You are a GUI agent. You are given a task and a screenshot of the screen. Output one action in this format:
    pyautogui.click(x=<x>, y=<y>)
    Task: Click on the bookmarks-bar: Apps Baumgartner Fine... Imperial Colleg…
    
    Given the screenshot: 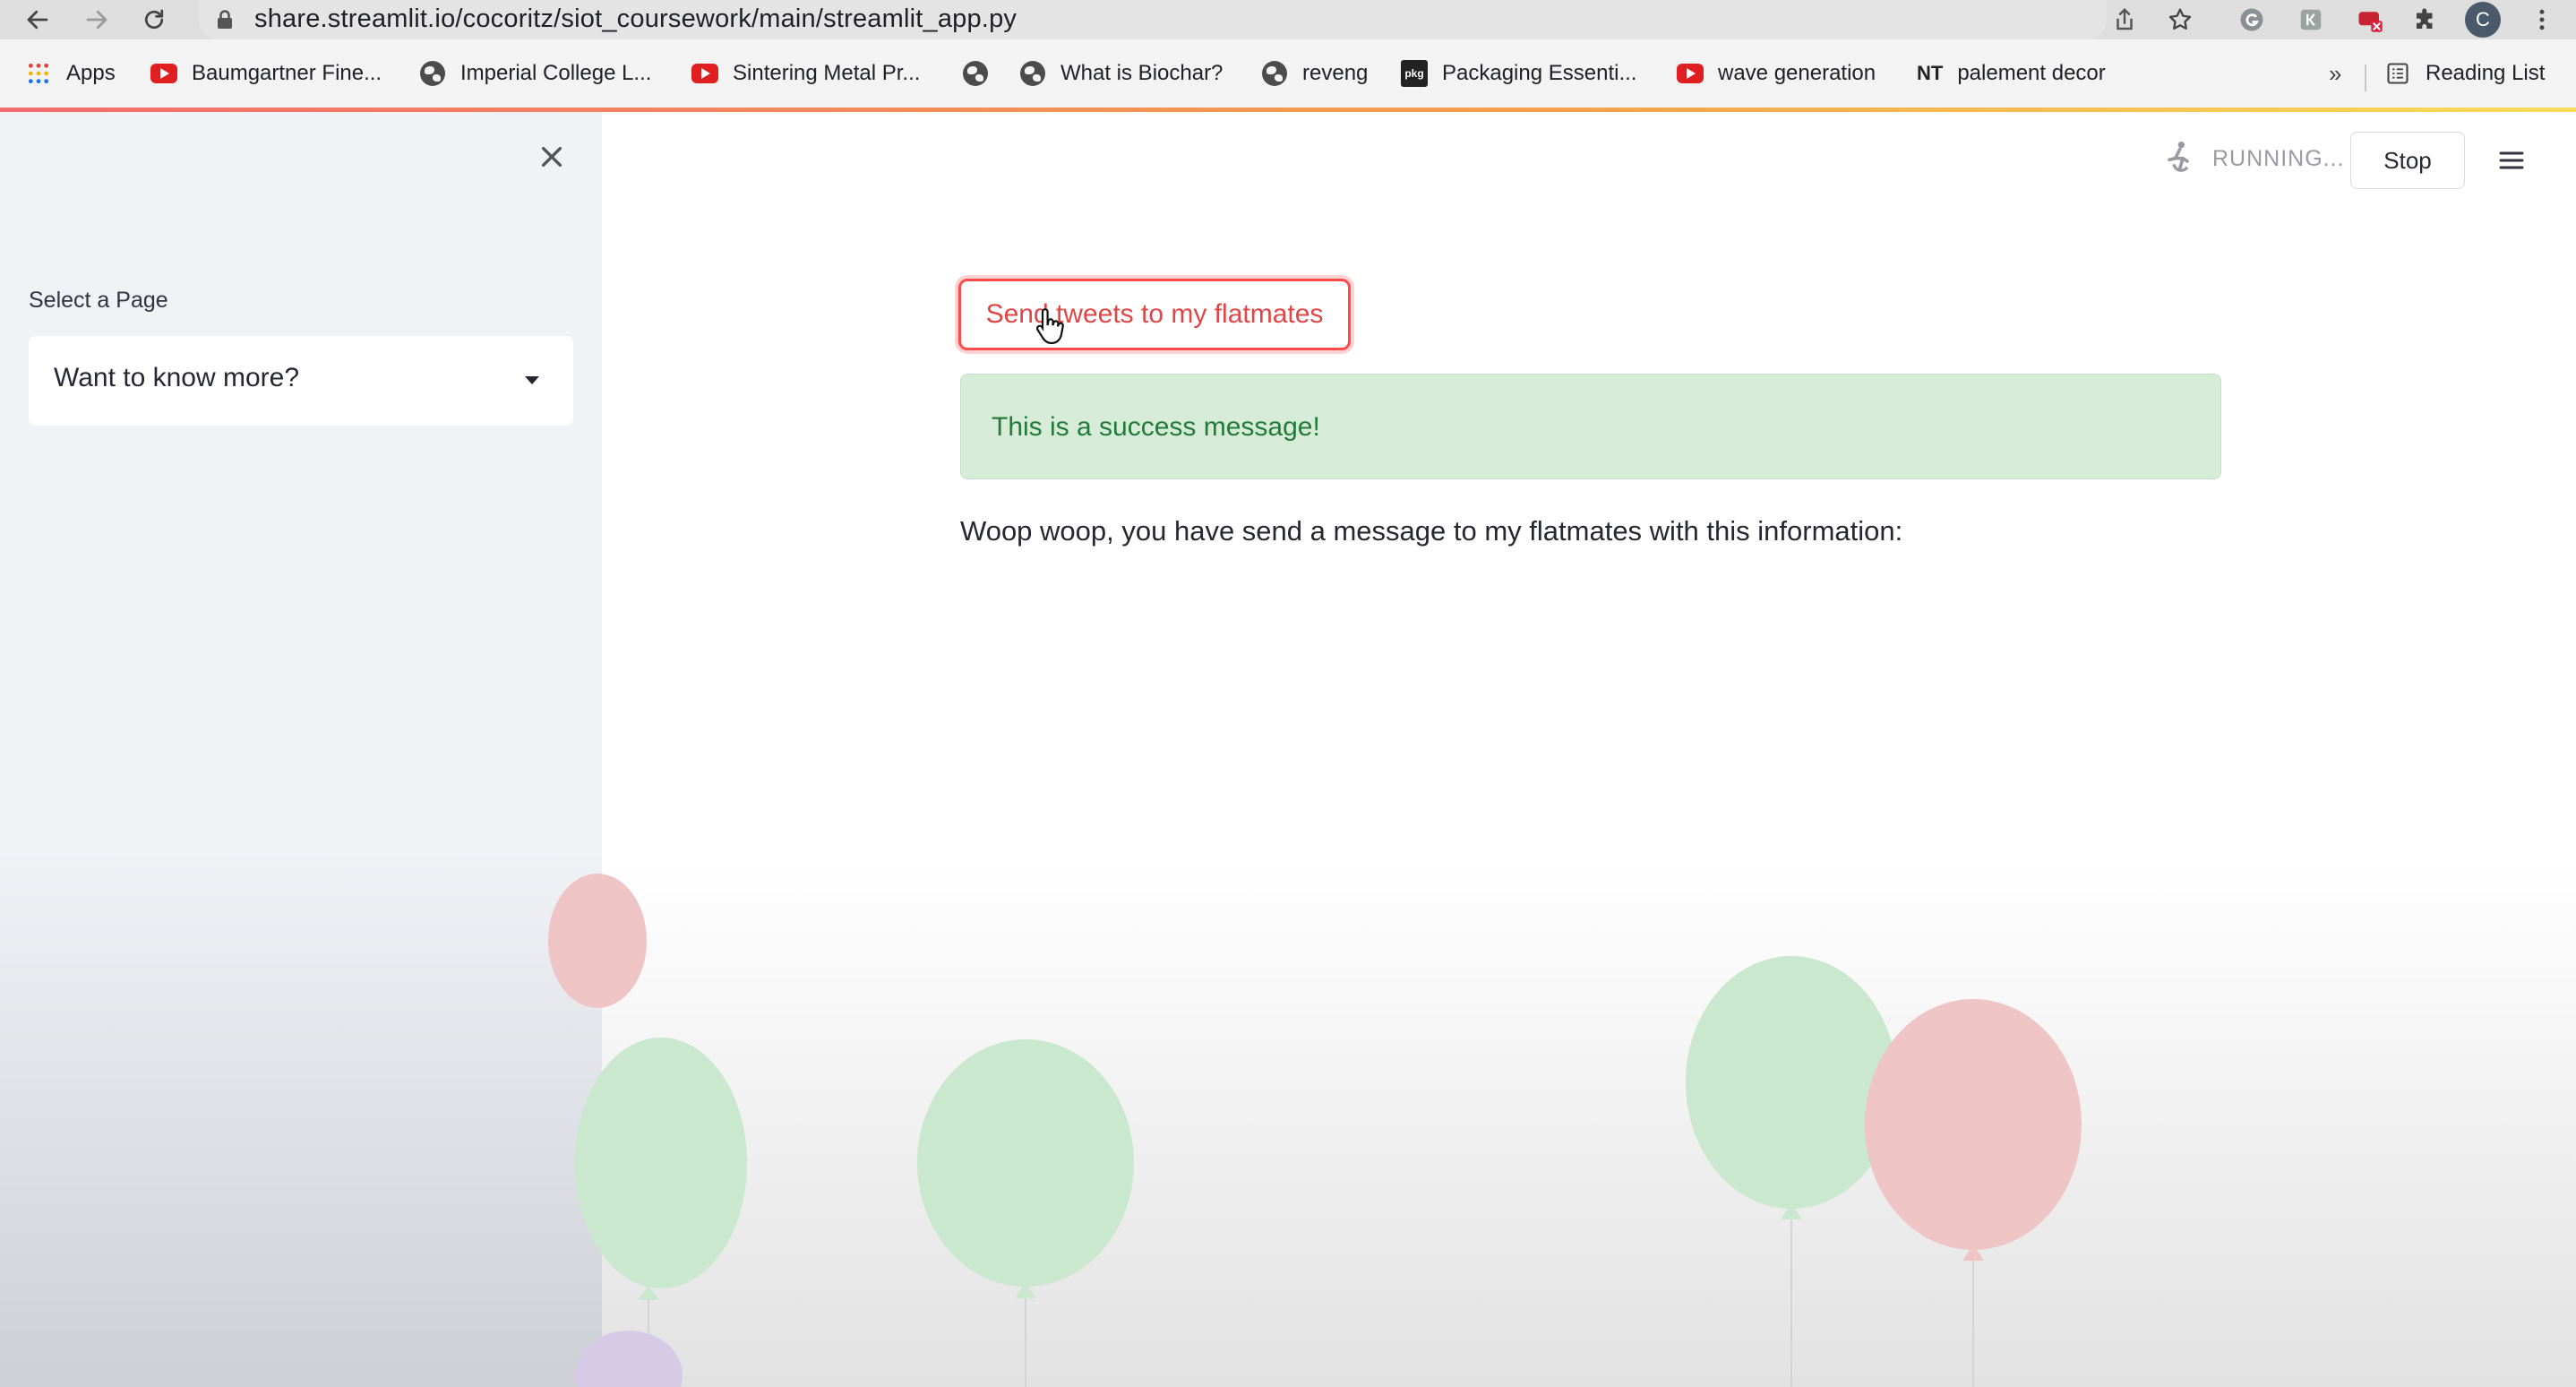 What is the action you would take?
    pyautogui.click(x=1288, y=73)
    